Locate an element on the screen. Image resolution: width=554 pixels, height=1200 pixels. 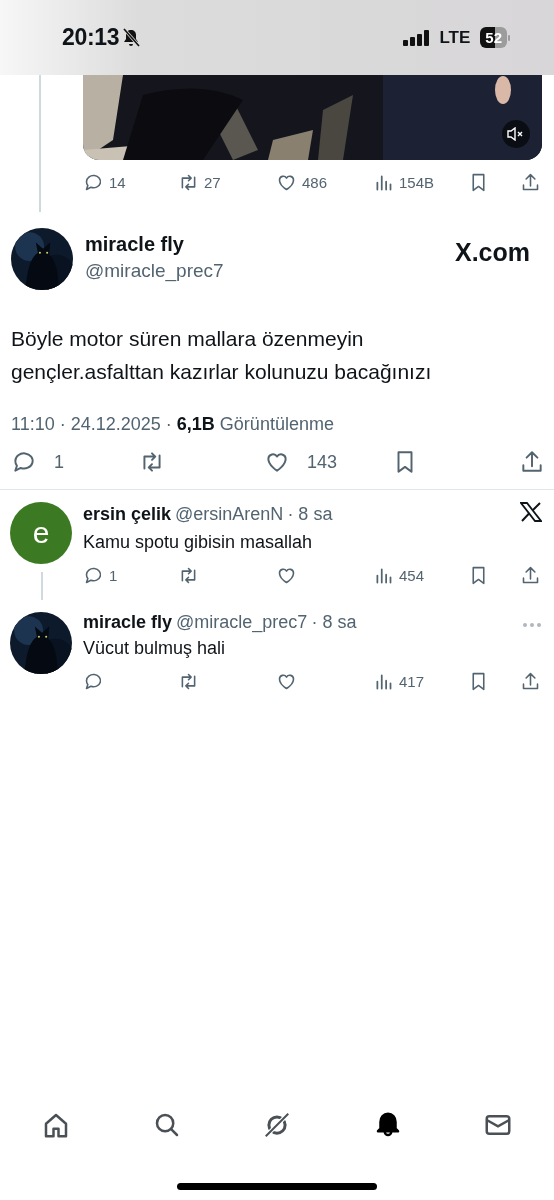
site-logo: X.com is located at coordinates (492, 252).